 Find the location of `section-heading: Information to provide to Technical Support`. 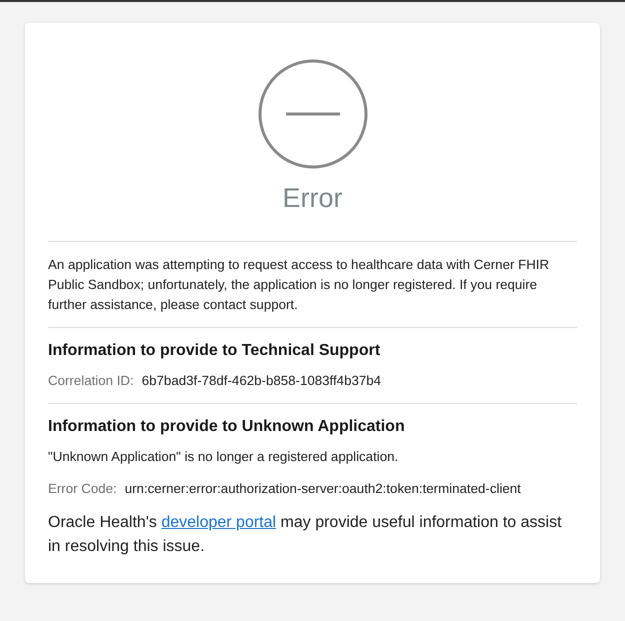

section-heading: Information to provide to Technical Support is located at coordinates (215, 351).